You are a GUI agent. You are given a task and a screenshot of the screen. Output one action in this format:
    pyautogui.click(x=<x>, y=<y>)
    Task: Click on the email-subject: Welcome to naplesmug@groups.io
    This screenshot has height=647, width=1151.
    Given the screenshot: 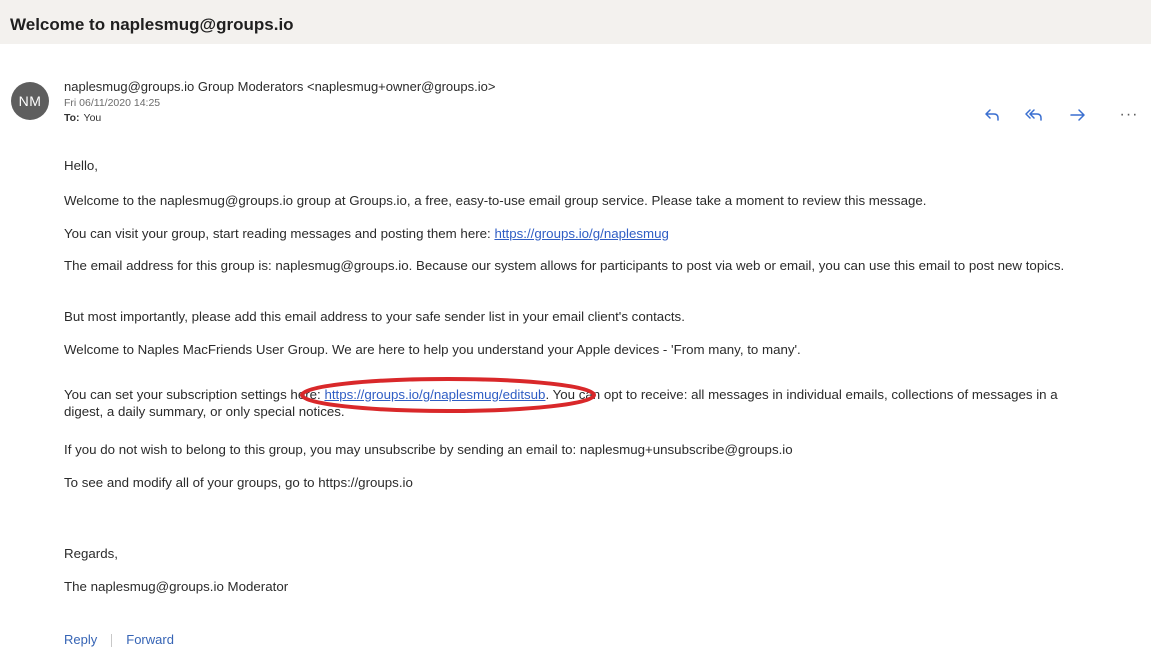 What is the action you would take?
    pyautogui.click(x=575, y=22)
    